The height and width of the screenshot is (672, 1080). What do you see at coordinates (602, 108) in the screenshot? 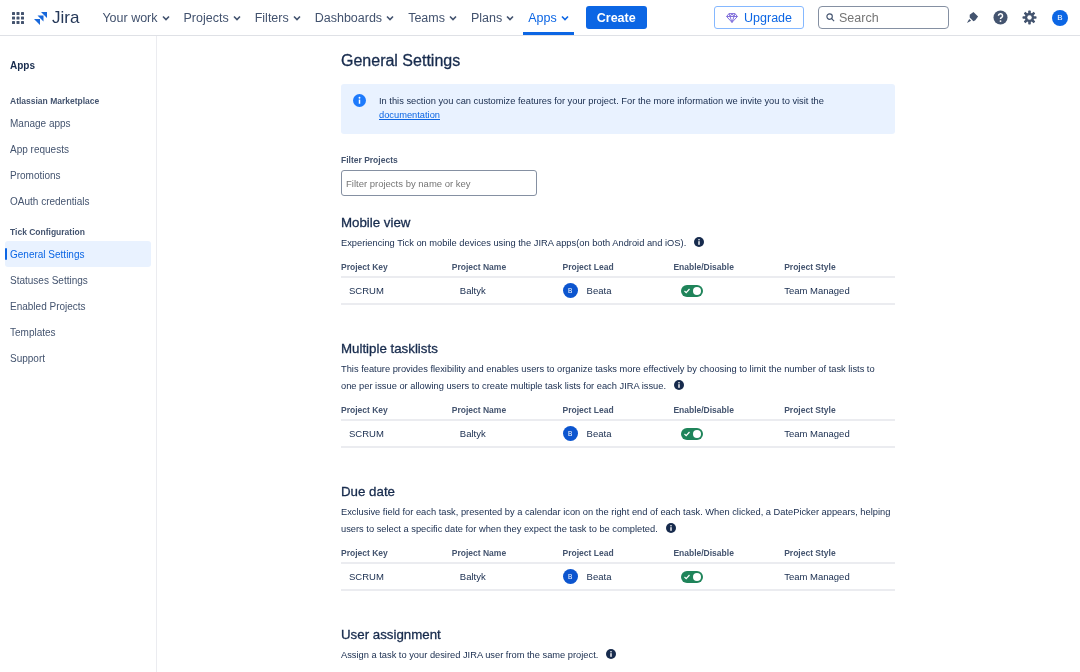
I see `info-text: In this section you can customize features for your project. For the more information we invite you to visit the documentation` at bounding box center [602, 108].